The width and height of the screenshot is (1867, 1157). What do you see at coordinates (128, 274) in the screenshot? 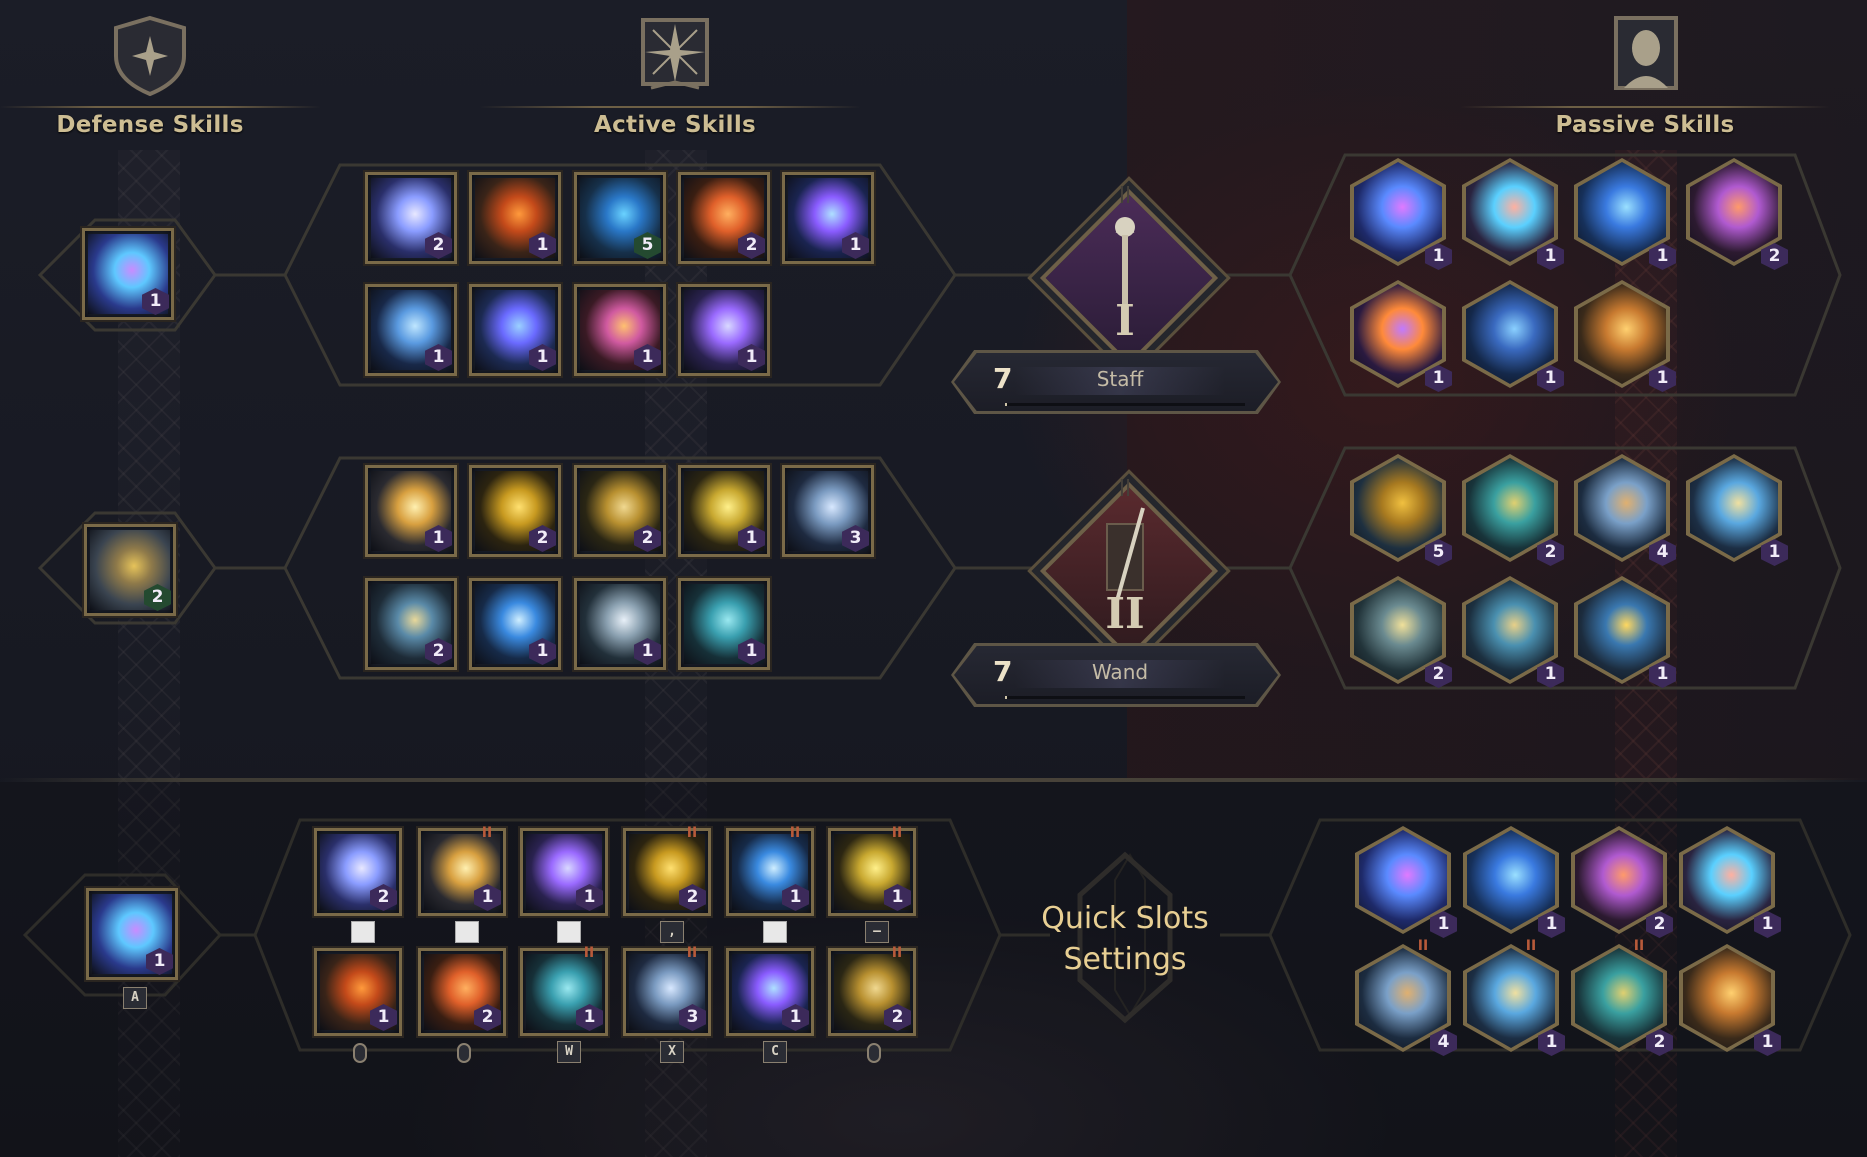
I see `defense-skill-slot: 1` at bounding box center [128, 274].